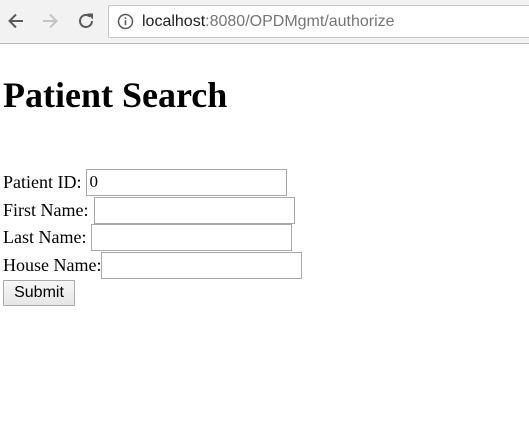 The width and height of the screenshot is (529, 433). What do you see at coordinates (202, 265) in the screenshot?
I see `house-name-input` at bounding box center [202, 265].